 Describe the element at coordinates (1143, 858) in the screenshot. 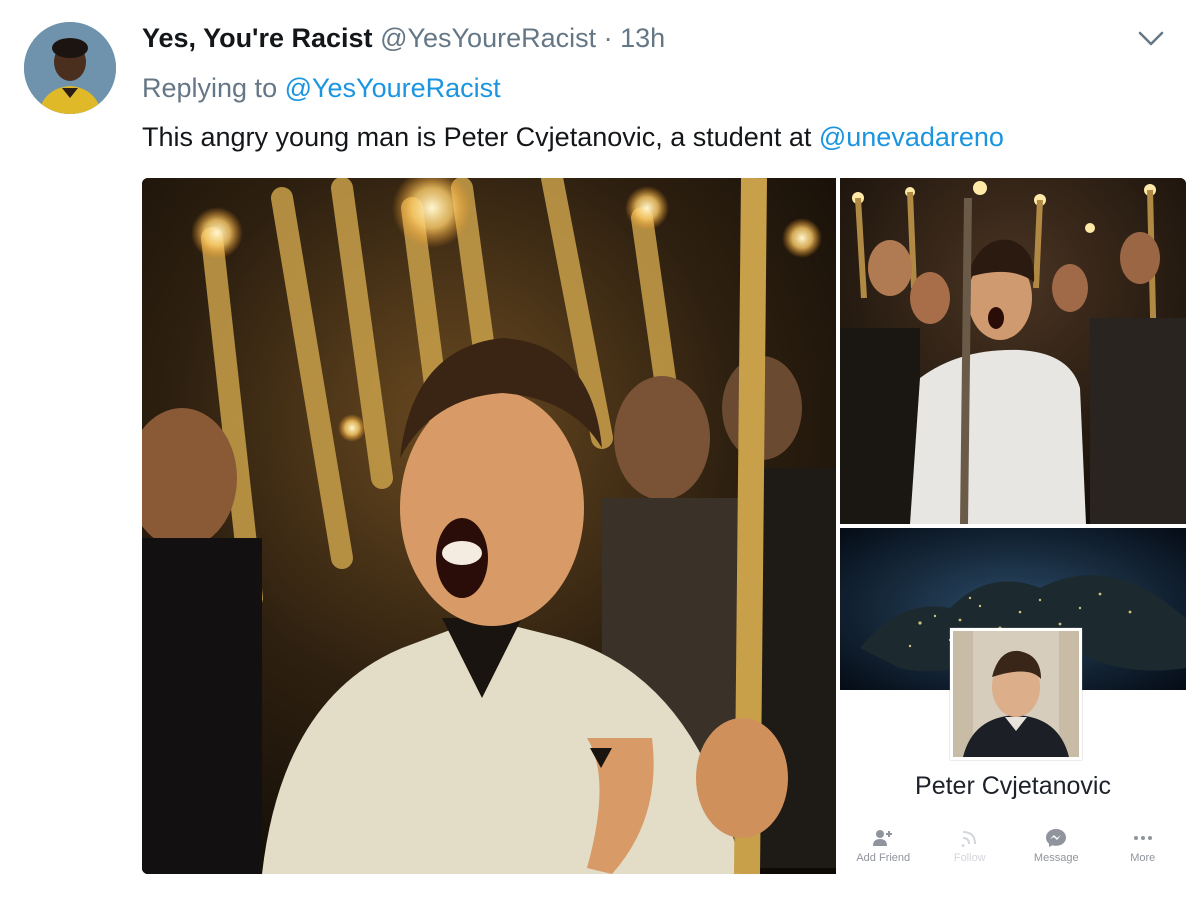

I see `more-label: More` at that location.